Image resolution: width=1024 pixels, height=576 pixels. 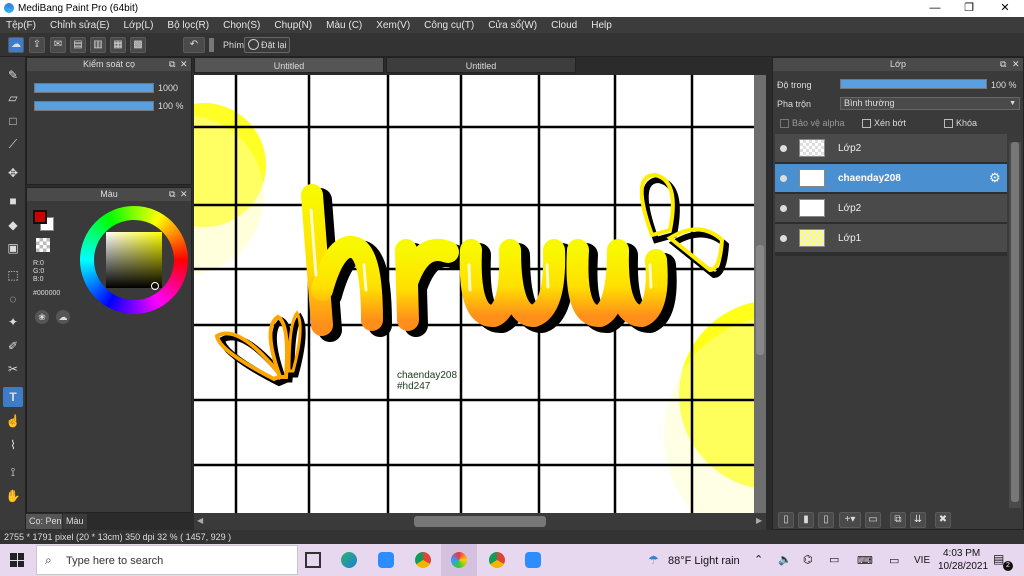 I want to click on line-tool-icon: ⟋, so click(x=13, y=144).